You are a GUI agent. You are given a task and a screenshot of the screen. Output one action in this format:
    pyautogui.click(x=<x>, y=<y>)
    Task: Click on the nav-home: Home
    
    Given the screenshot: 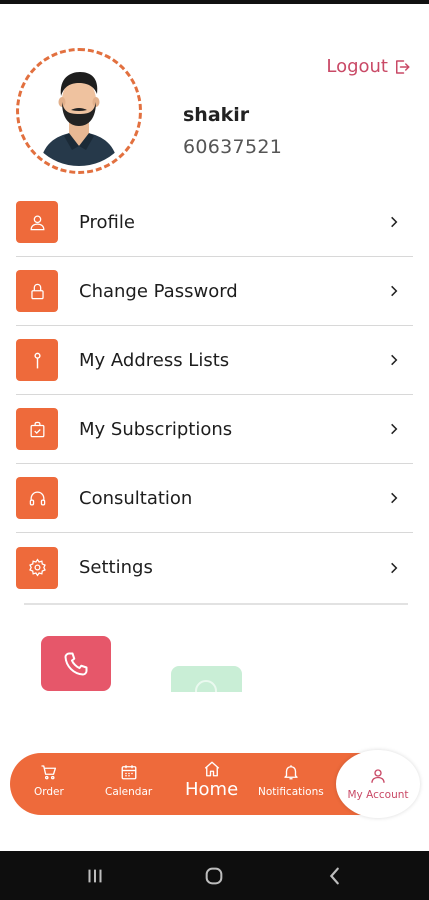 What is the action you would take?
    pyautogui.click(x=211, y=780)
    